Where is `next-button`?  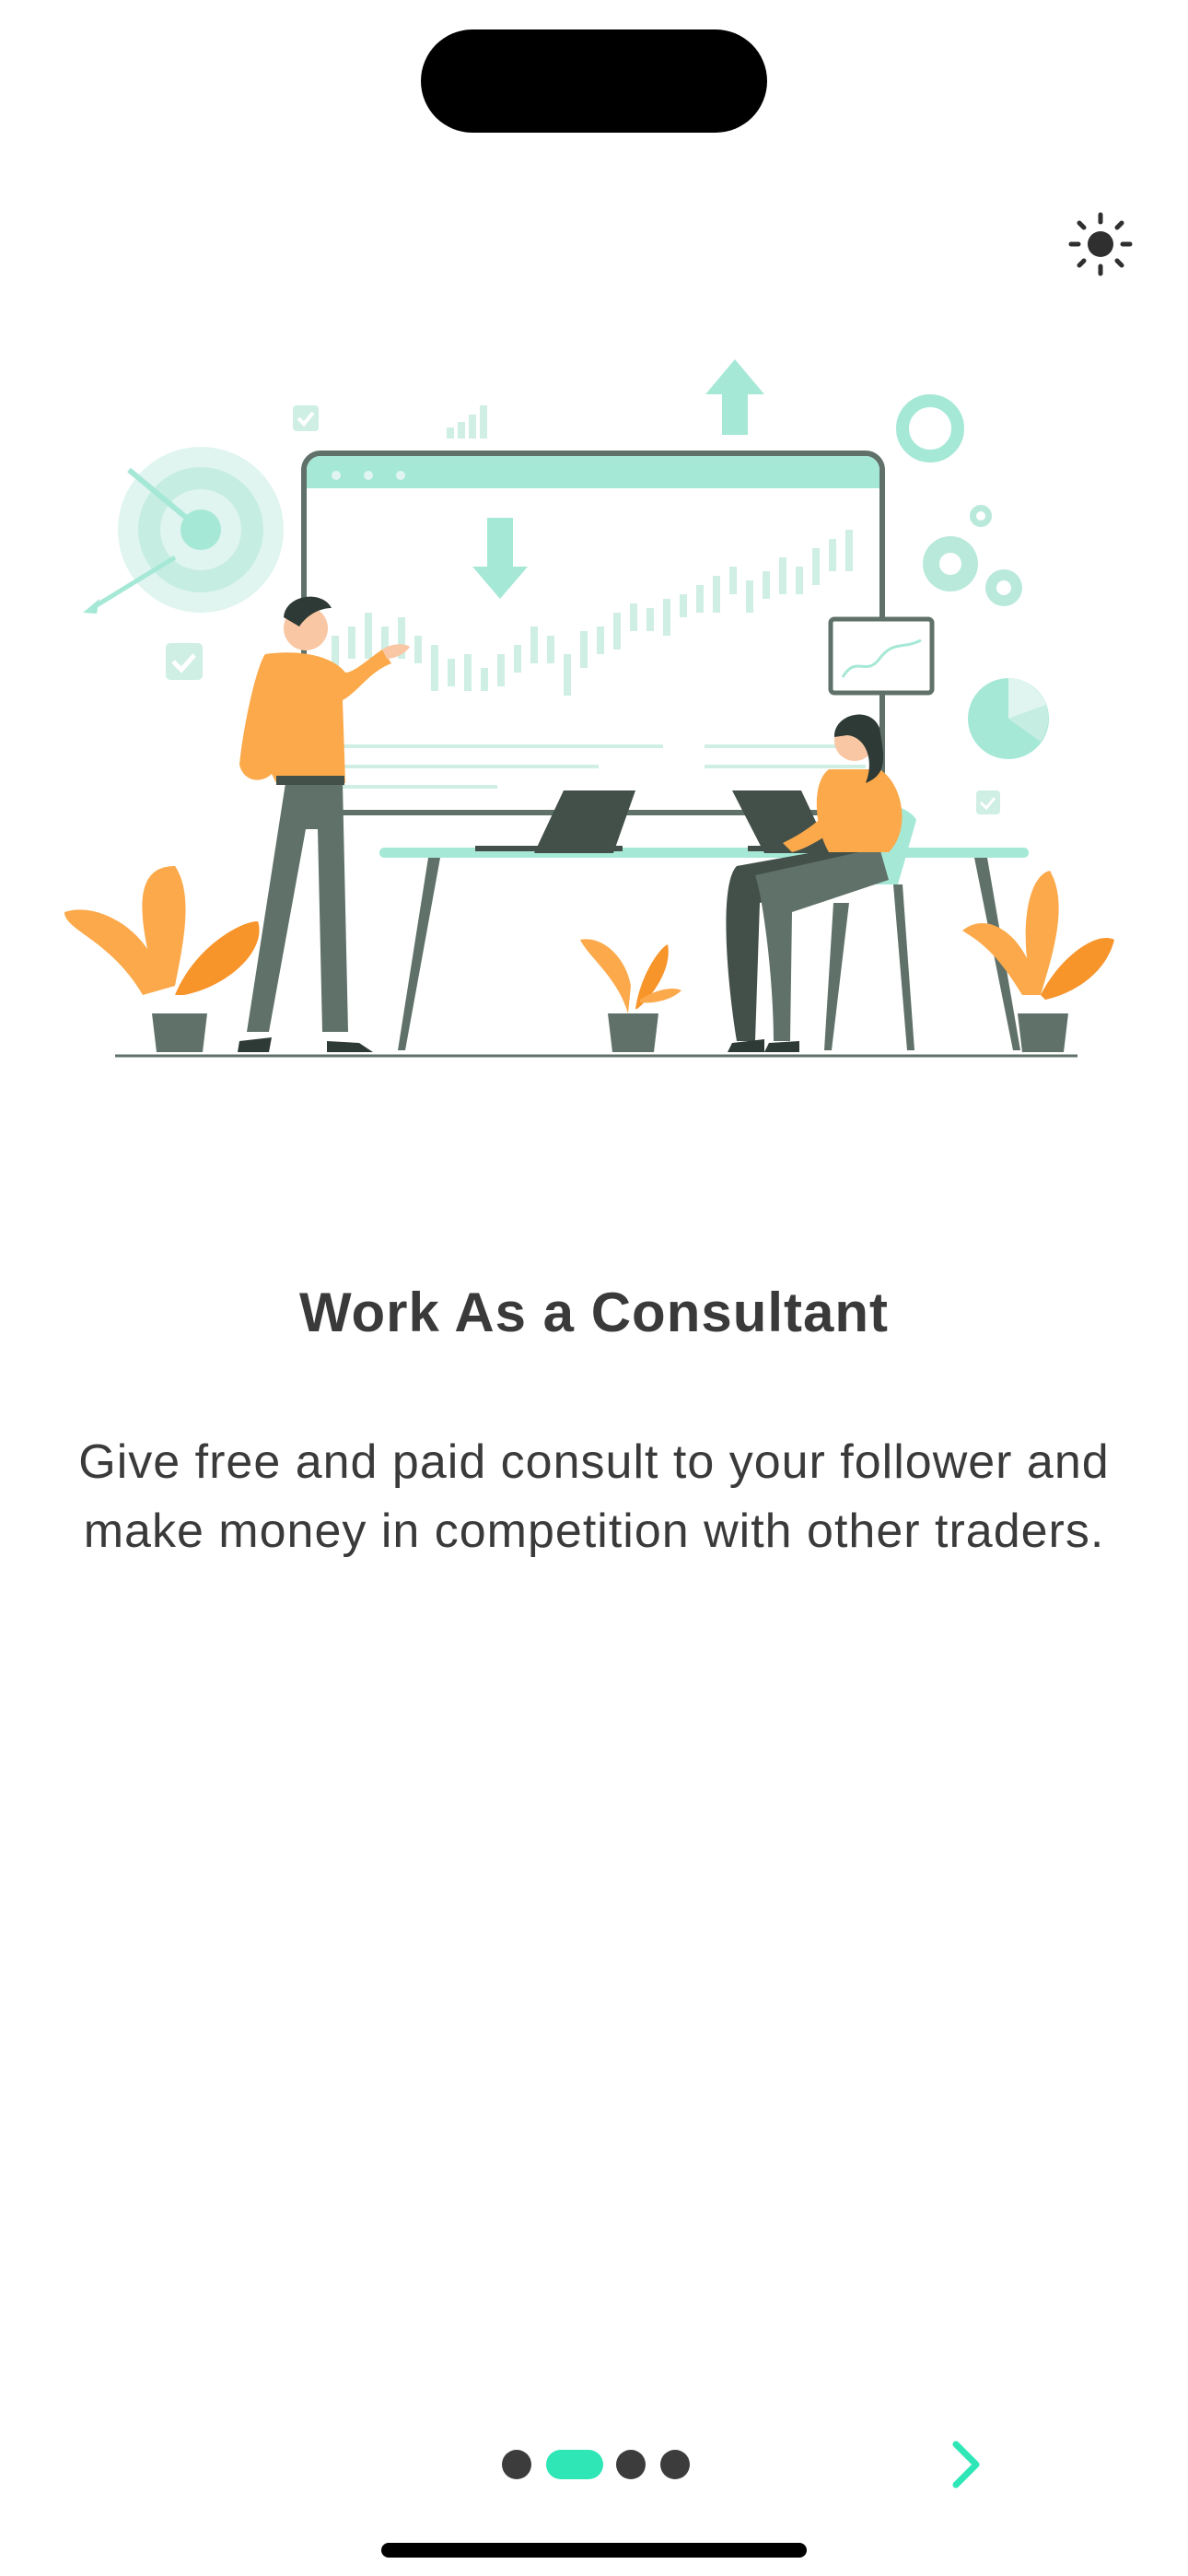
next-button is located at coordinates (967, 2464).